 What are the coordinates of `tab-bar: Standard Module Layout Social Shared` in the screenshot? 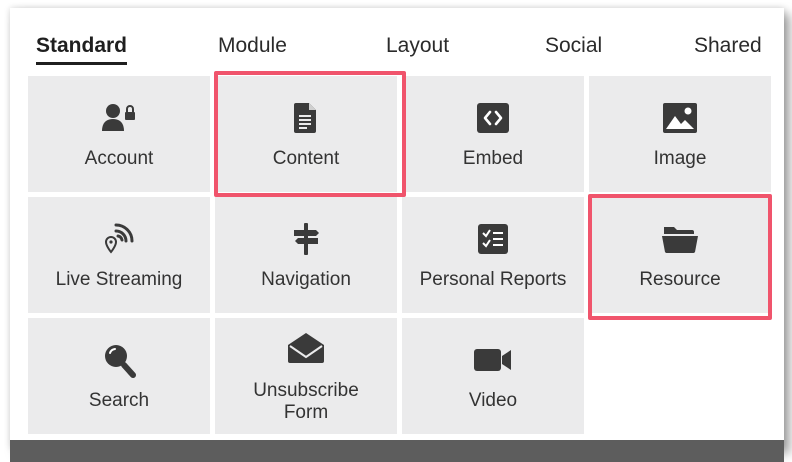 It's located at (397, 41).